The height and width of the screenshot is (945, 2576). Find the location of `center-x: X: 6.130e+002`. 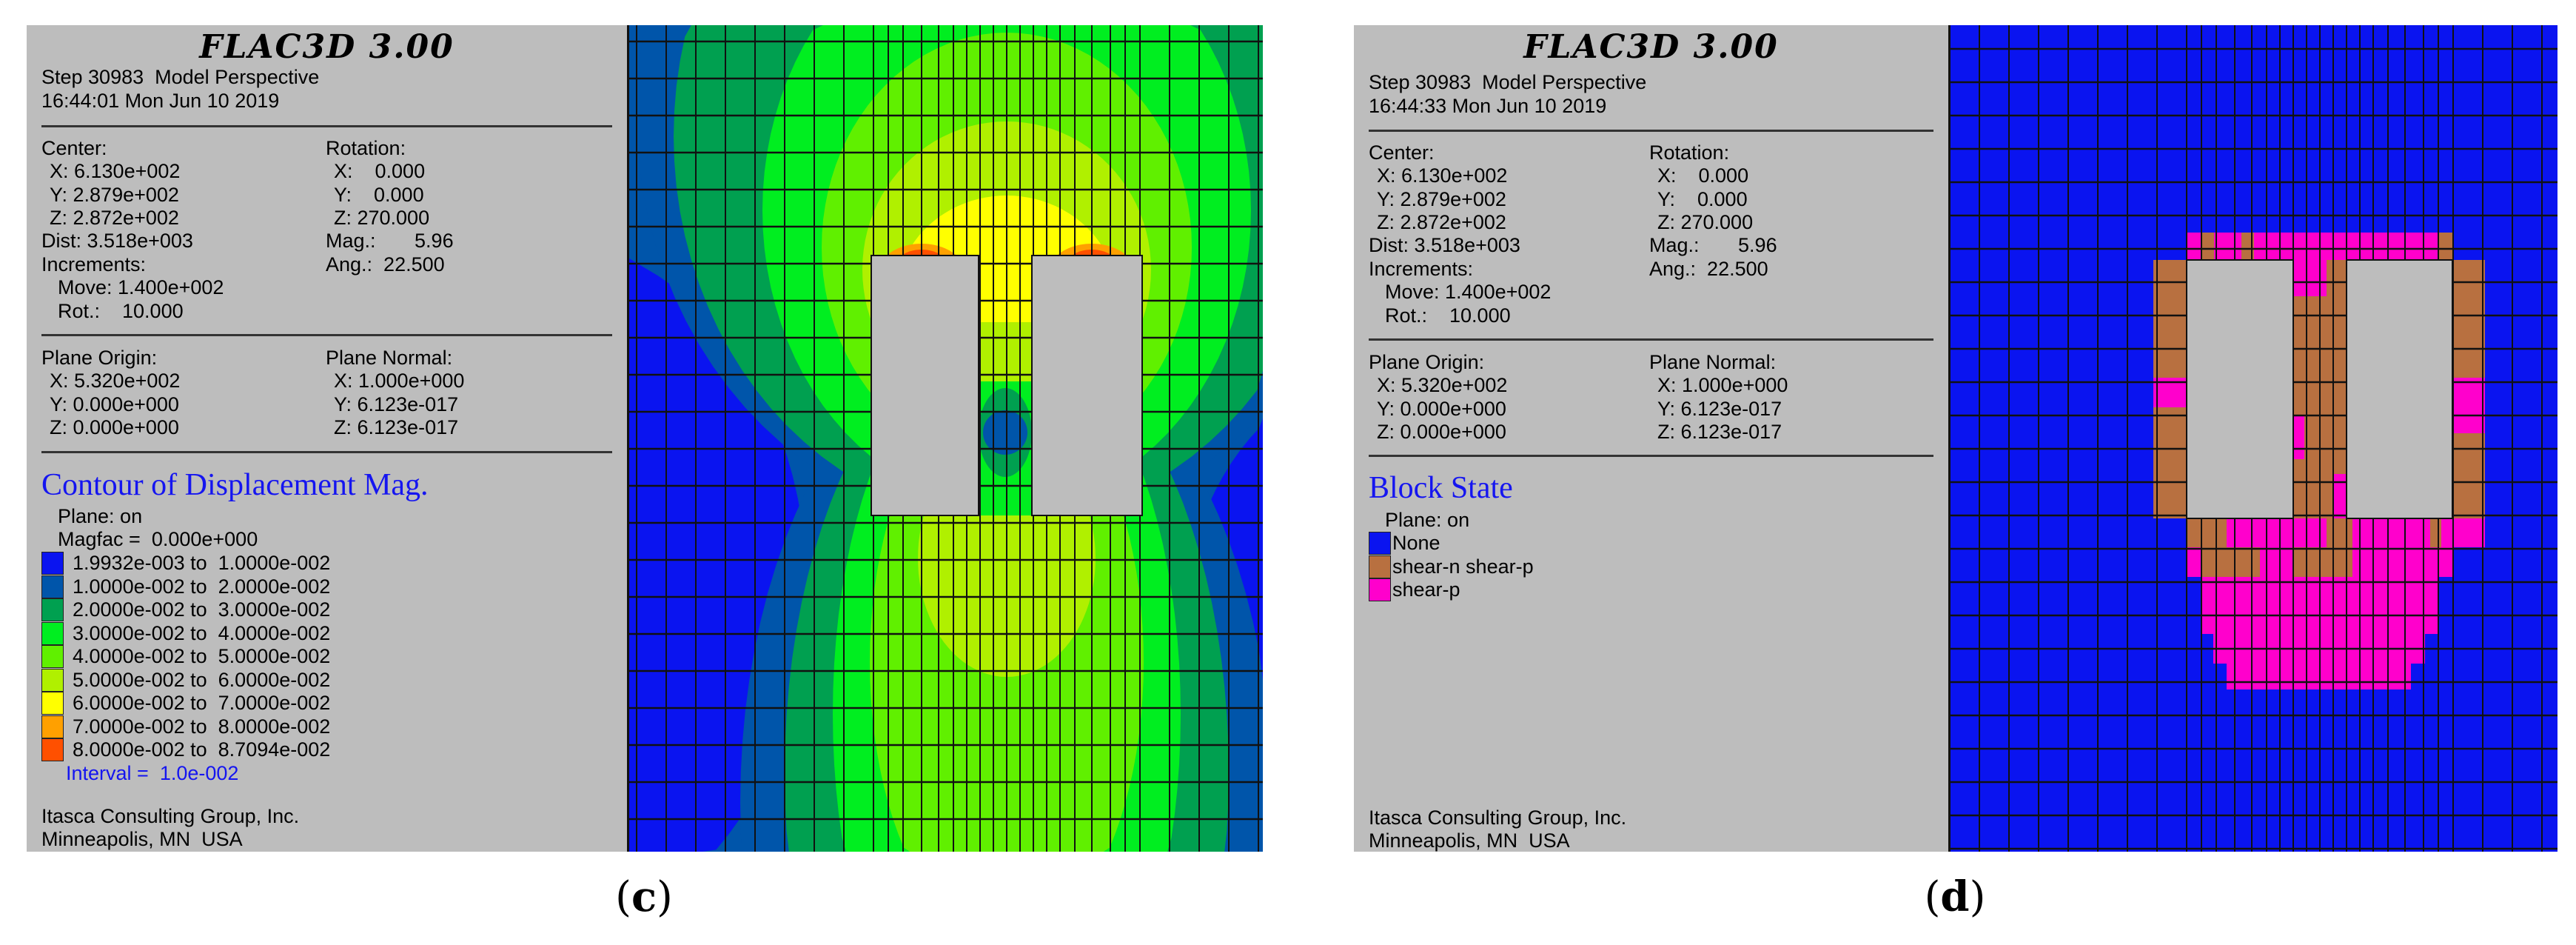

center-x: X: 6.130e+002 is located at coordinates (115, 171).